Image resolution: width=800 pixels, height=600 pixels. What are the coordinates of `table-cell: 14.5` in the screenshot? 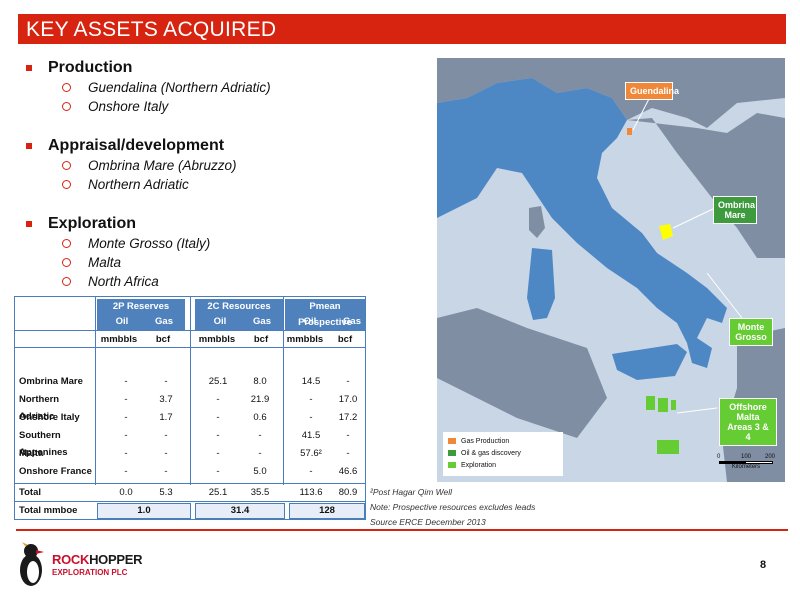 It's located at (311, 381).